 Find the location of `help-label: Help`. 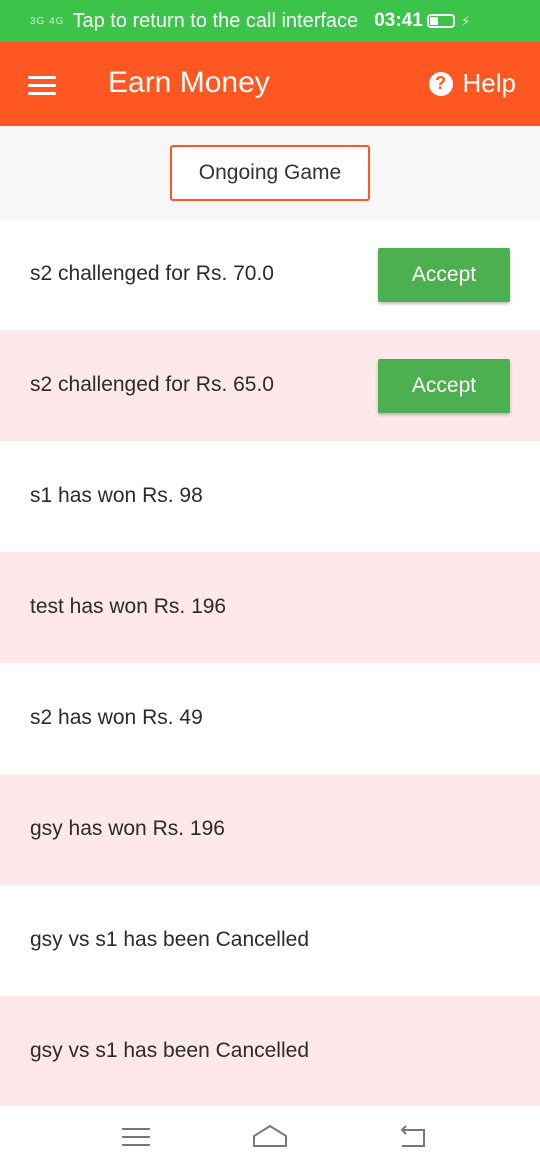

help-label: Help is located at coordinates (489, 83).